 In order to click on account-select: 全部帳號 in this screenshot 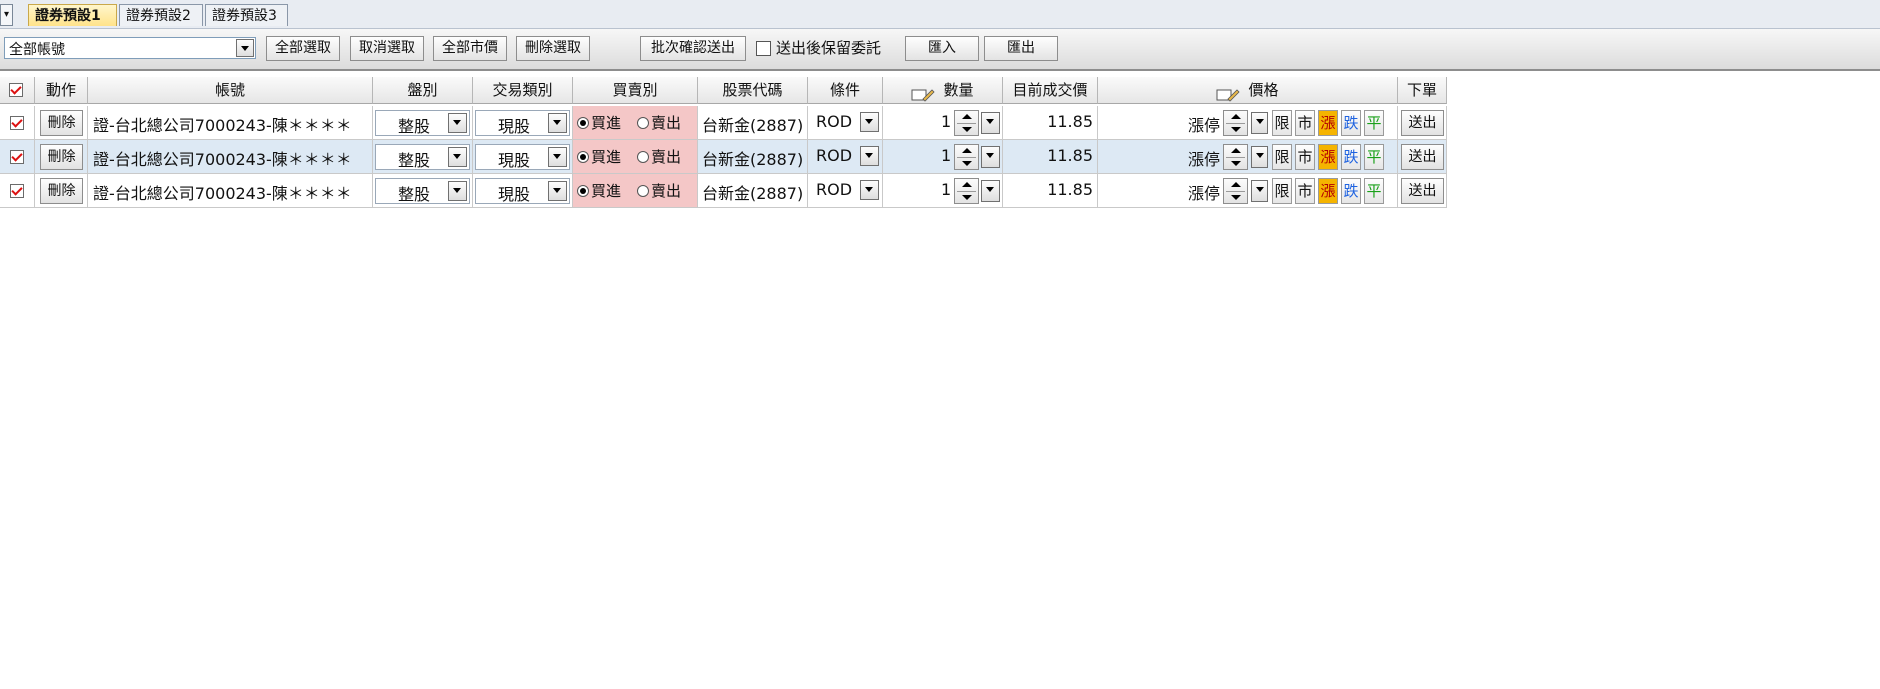, I will do `click(130, 48)`.